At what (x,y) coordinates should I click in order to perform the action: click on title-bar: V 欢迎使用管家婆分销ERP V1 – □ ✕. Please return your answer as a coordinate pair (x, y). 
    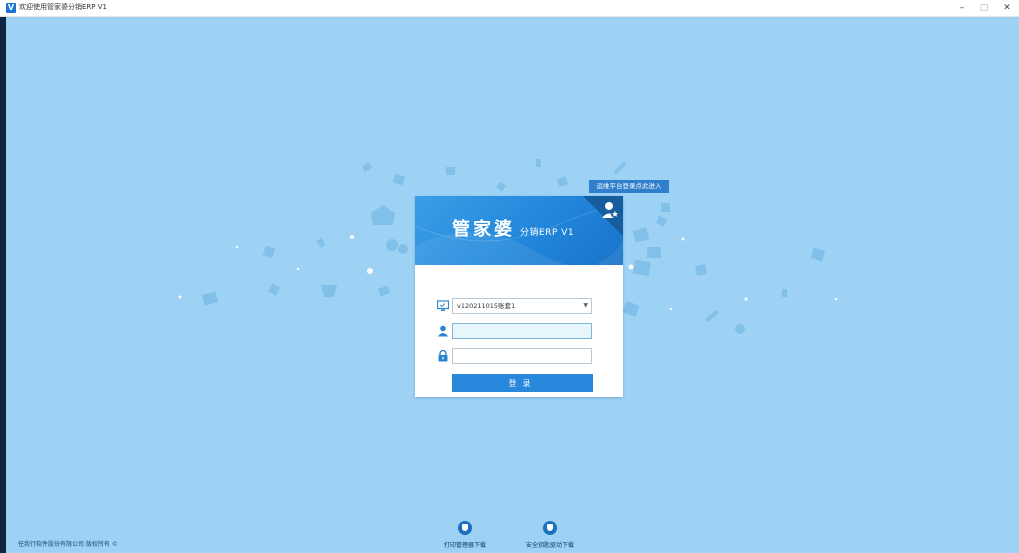
    Looking at the image, I should click on (509, 8).